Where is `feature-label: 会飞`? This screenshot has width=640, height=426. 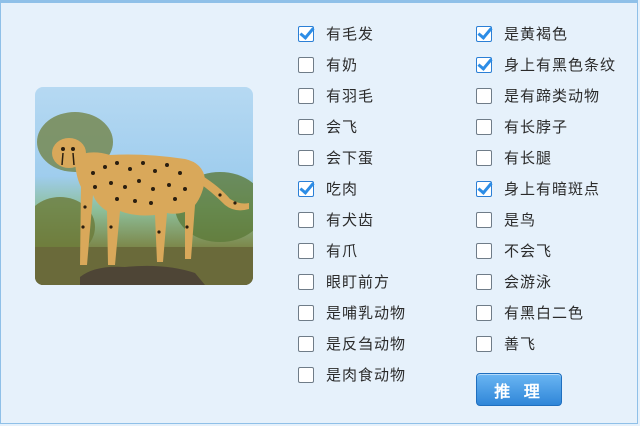 feature-label: 会飞 is located at coordinates (342, 127).